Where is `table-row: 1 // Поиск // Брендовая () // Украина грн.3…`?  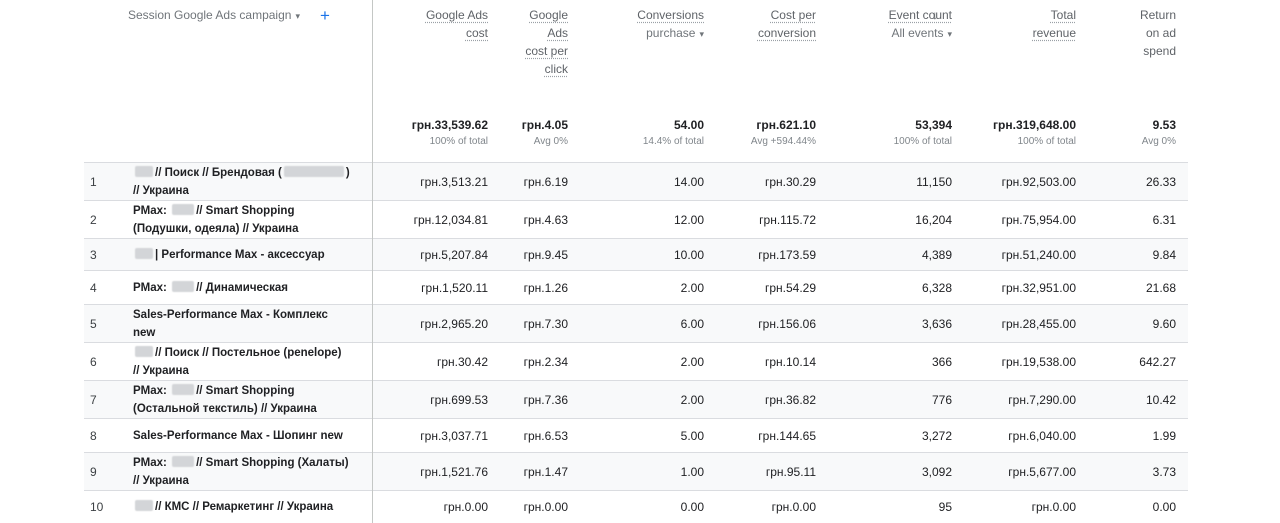
table-row: 1 // Поиск // Брендовая () // Украина грн.3… is located at coordinates (636, 181).